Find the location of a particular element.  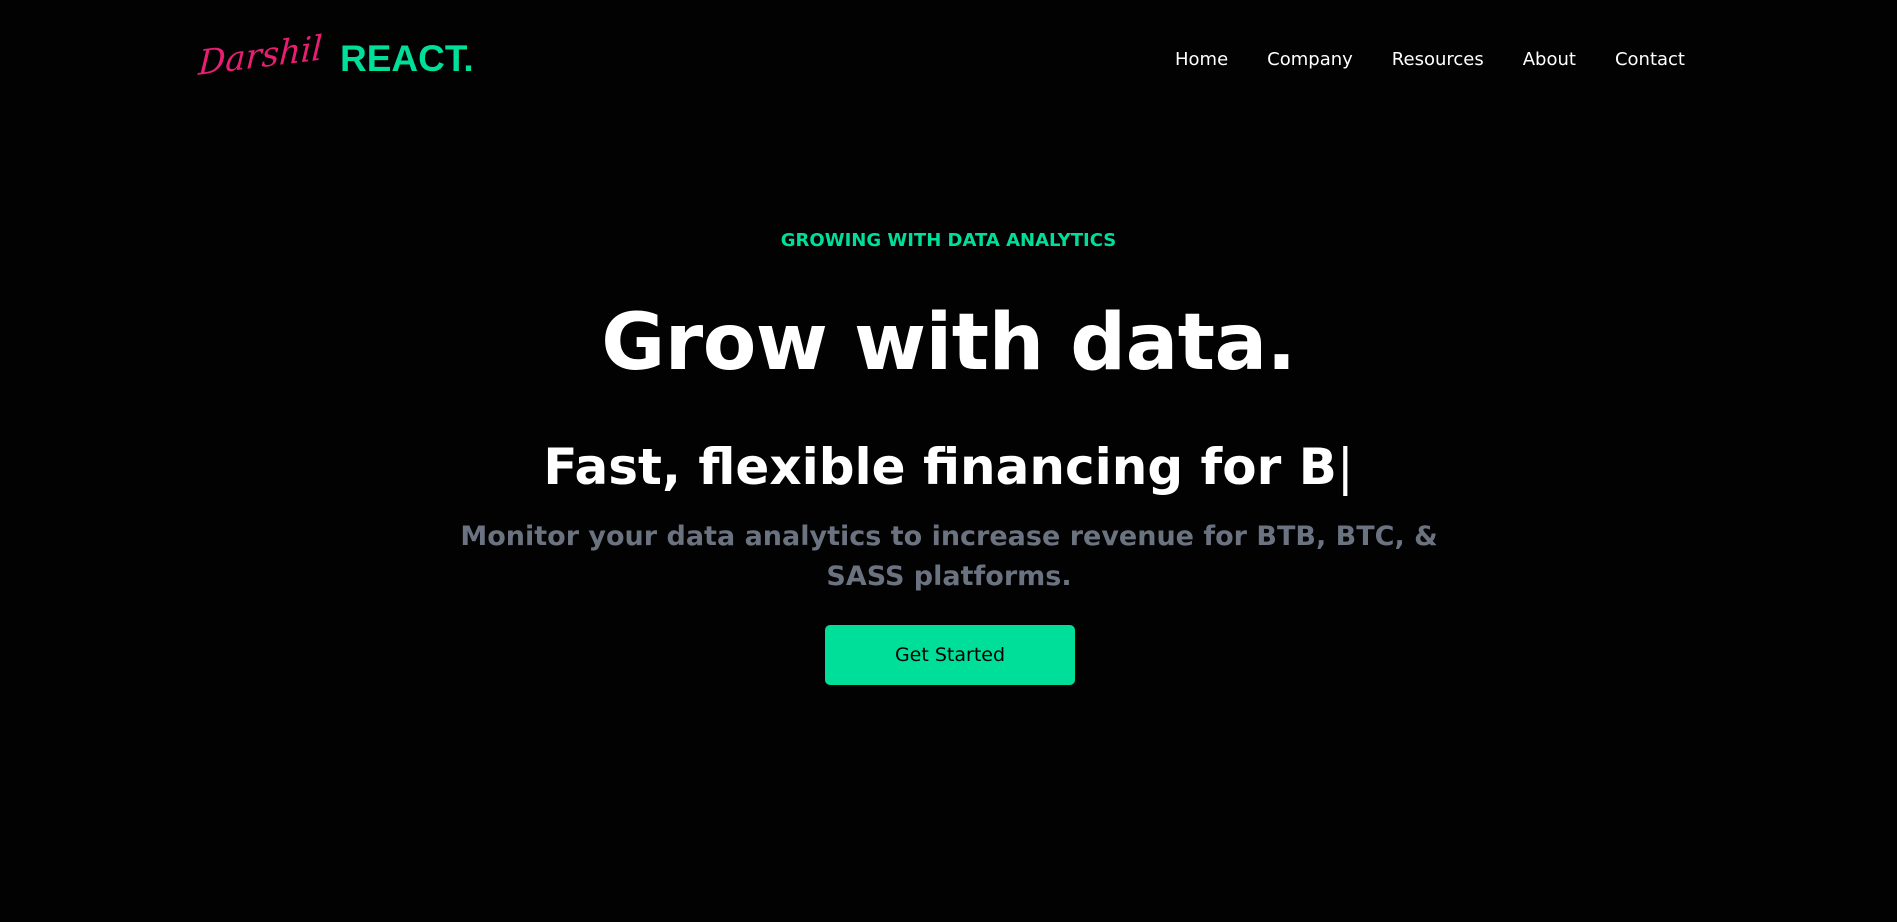

nav-item-company: Company is located at coordinates (1309, 60).